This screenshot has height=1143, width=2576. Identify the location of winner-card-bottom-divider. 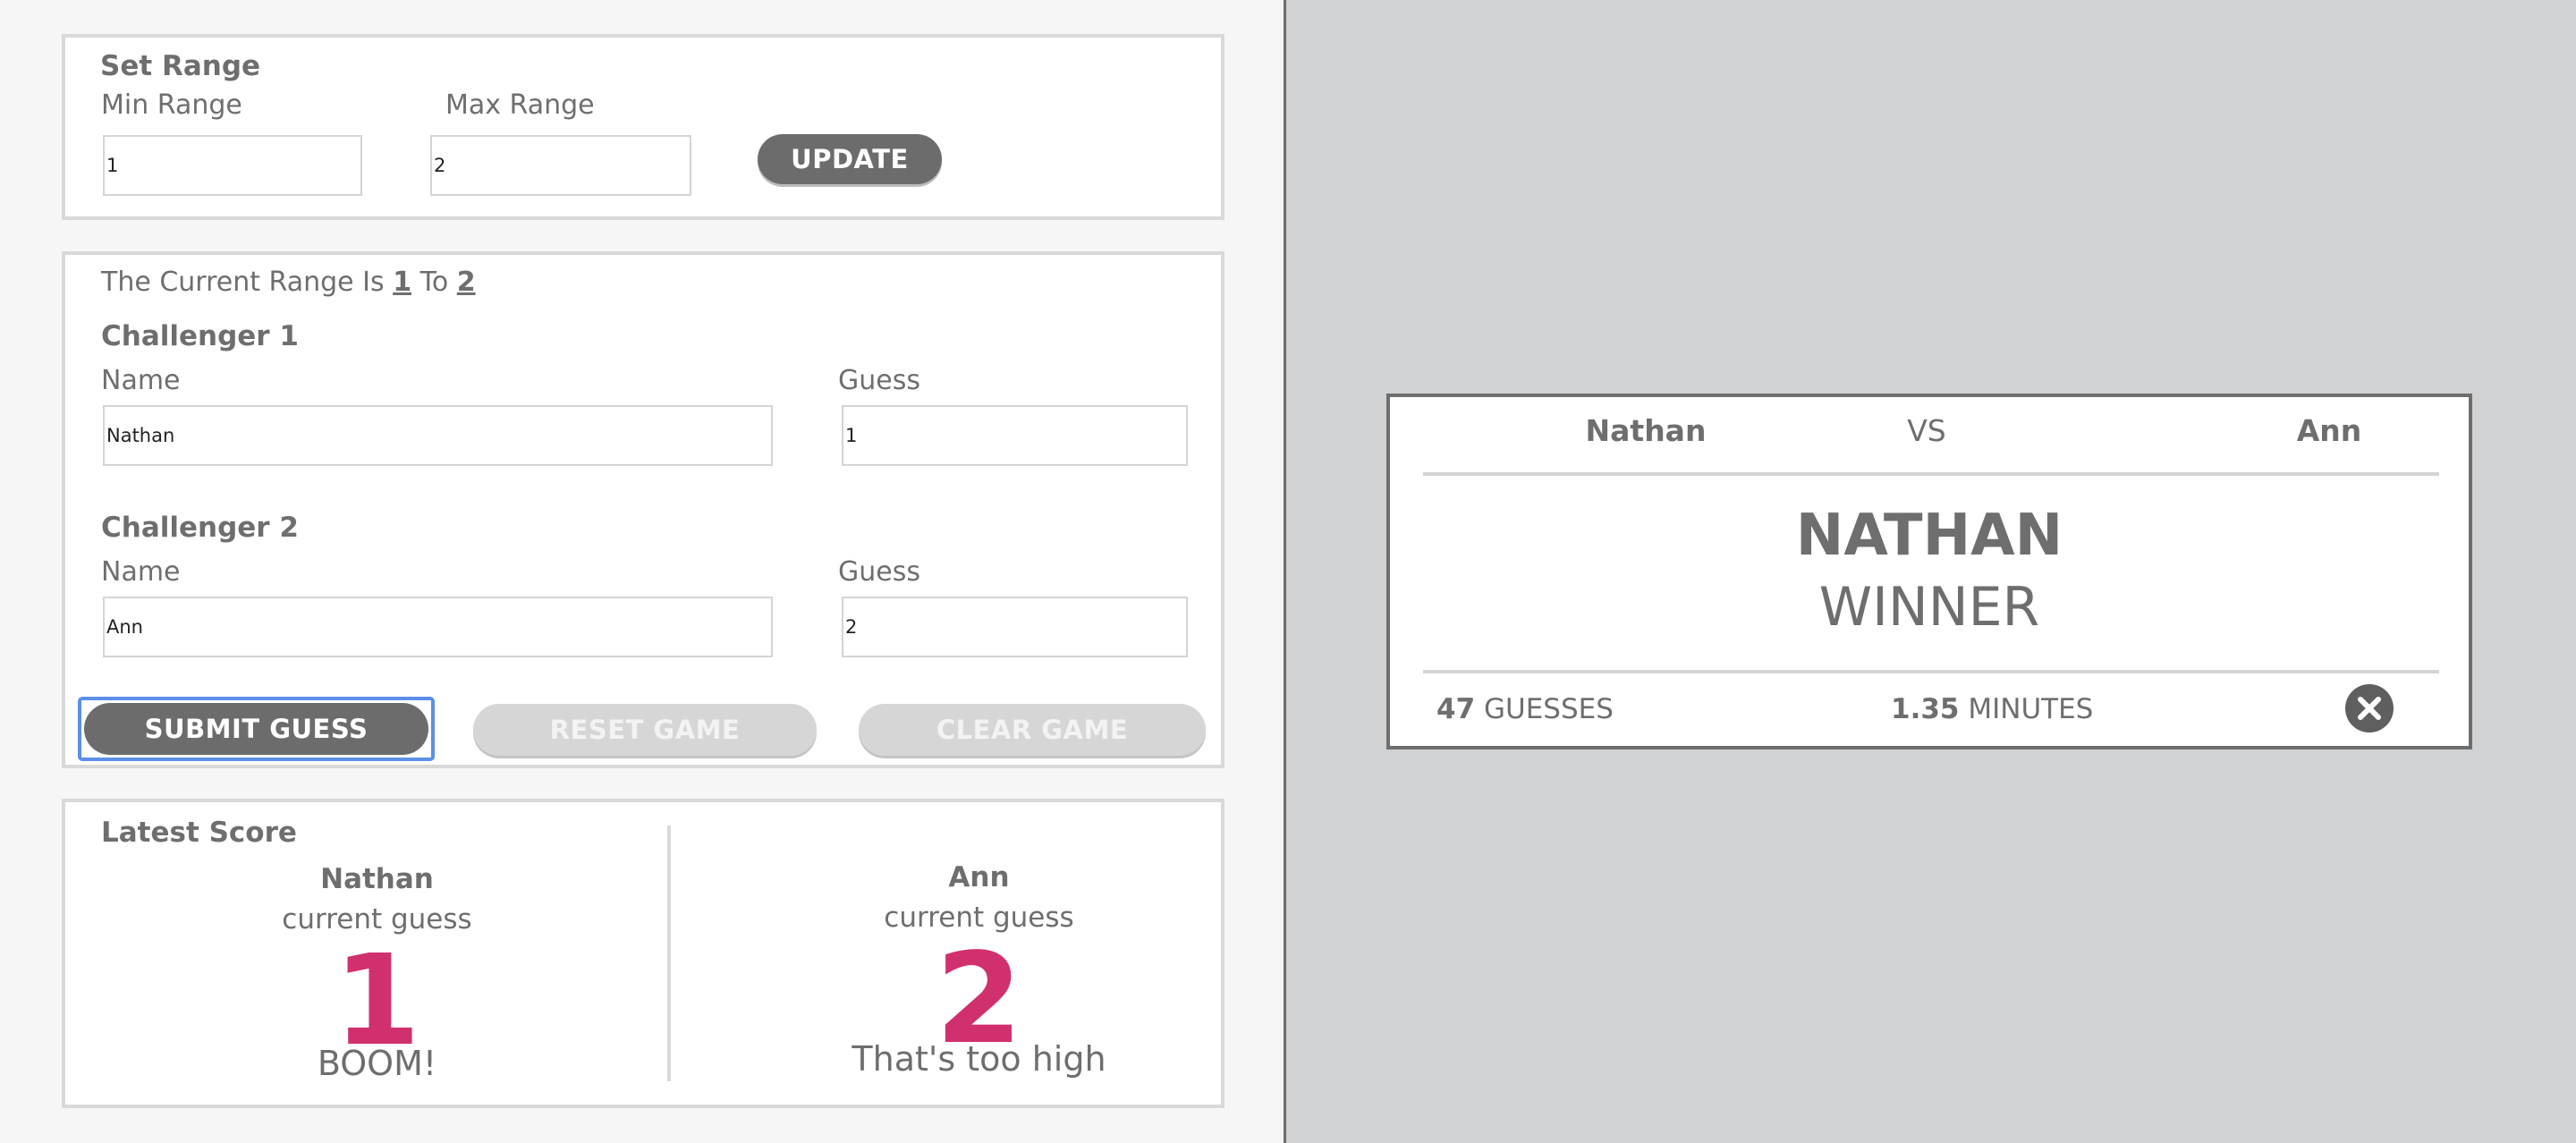
(1931, 672).